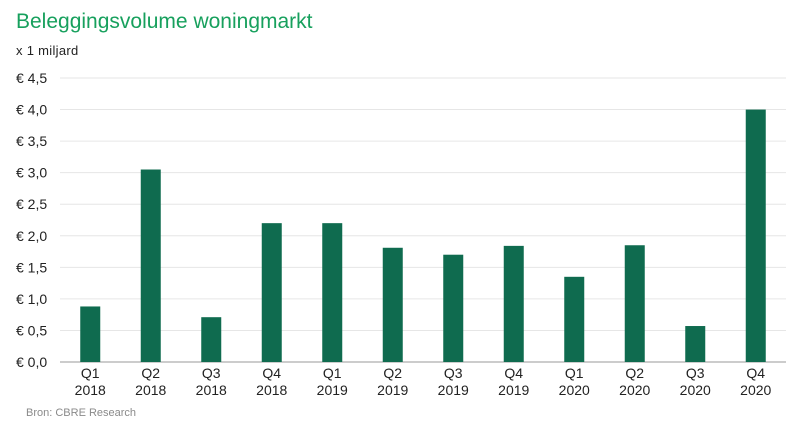  Describe the element at coordinates (31, 330) in the screenshot. I see `y-tick-label: € 0,5` at that location.